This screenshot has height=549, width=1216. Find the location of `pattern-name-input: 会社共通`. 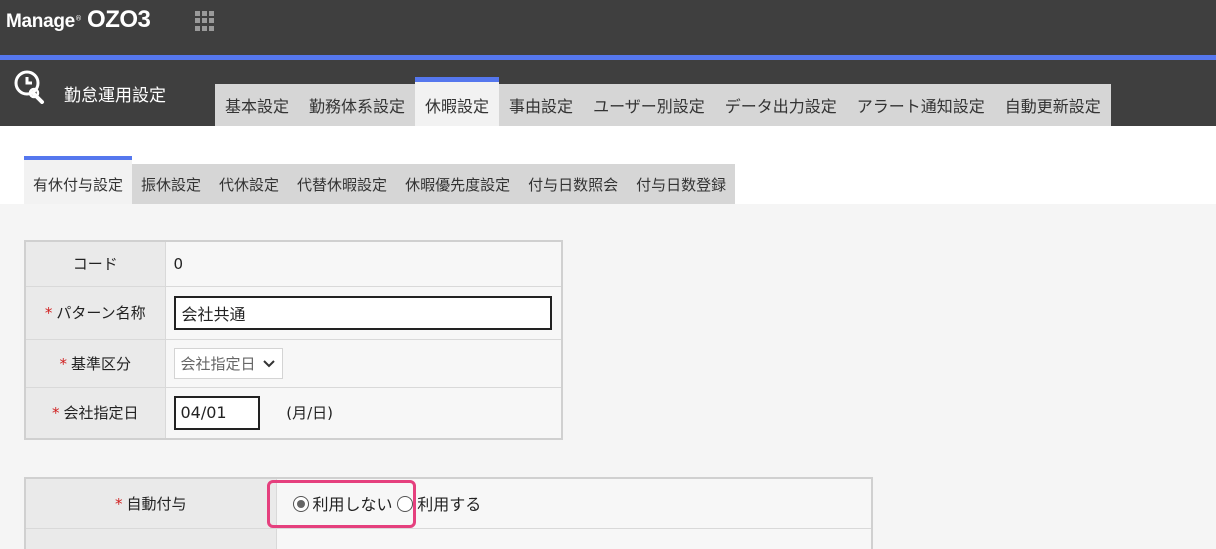

pattern-name-input: 会社共通 is located at coordinates (362, 312).